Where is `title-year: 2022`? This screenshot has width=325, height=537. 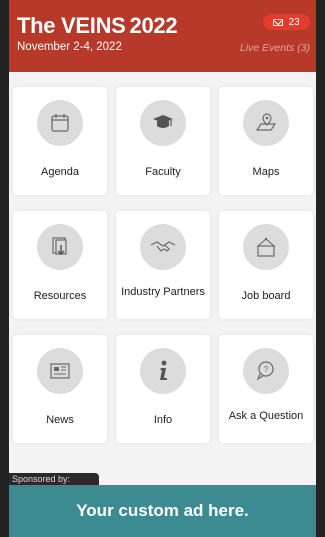 title-year: 2022 is located at coordinates (153, 25).